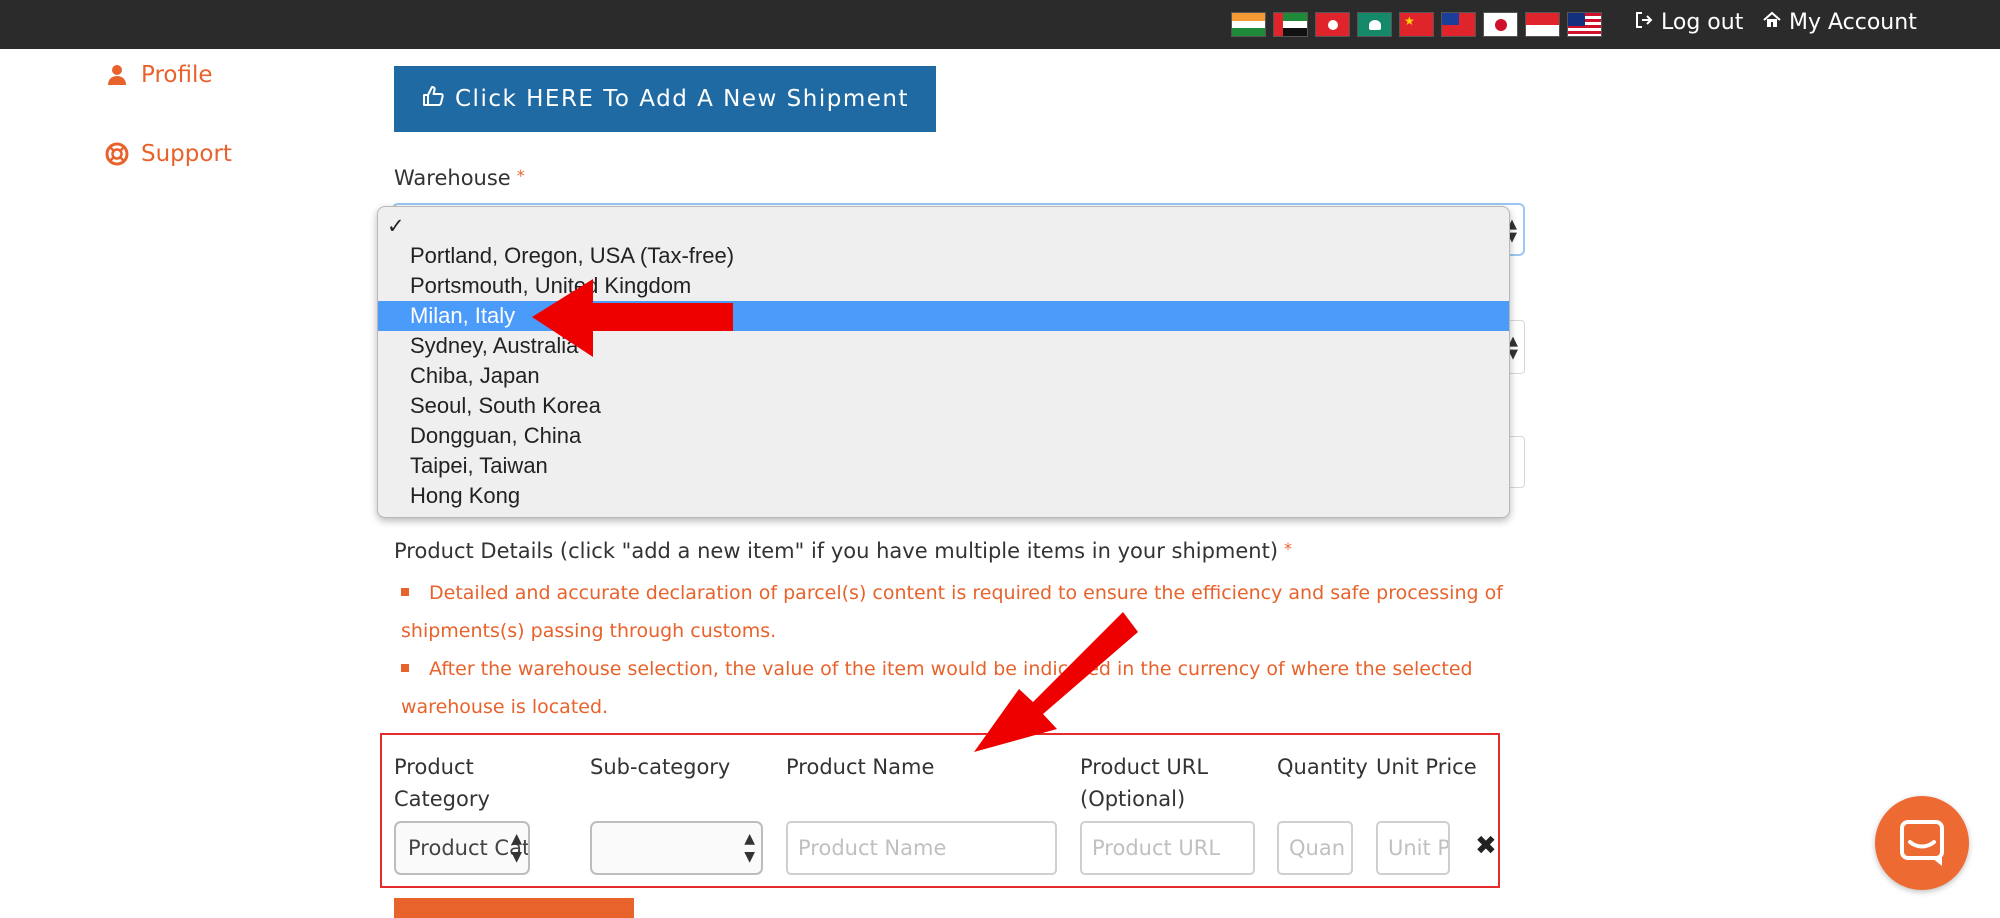  Describe the element at coordinates (1853, 22) in the screenshot. I see `my-account-label: My Account` at that location.